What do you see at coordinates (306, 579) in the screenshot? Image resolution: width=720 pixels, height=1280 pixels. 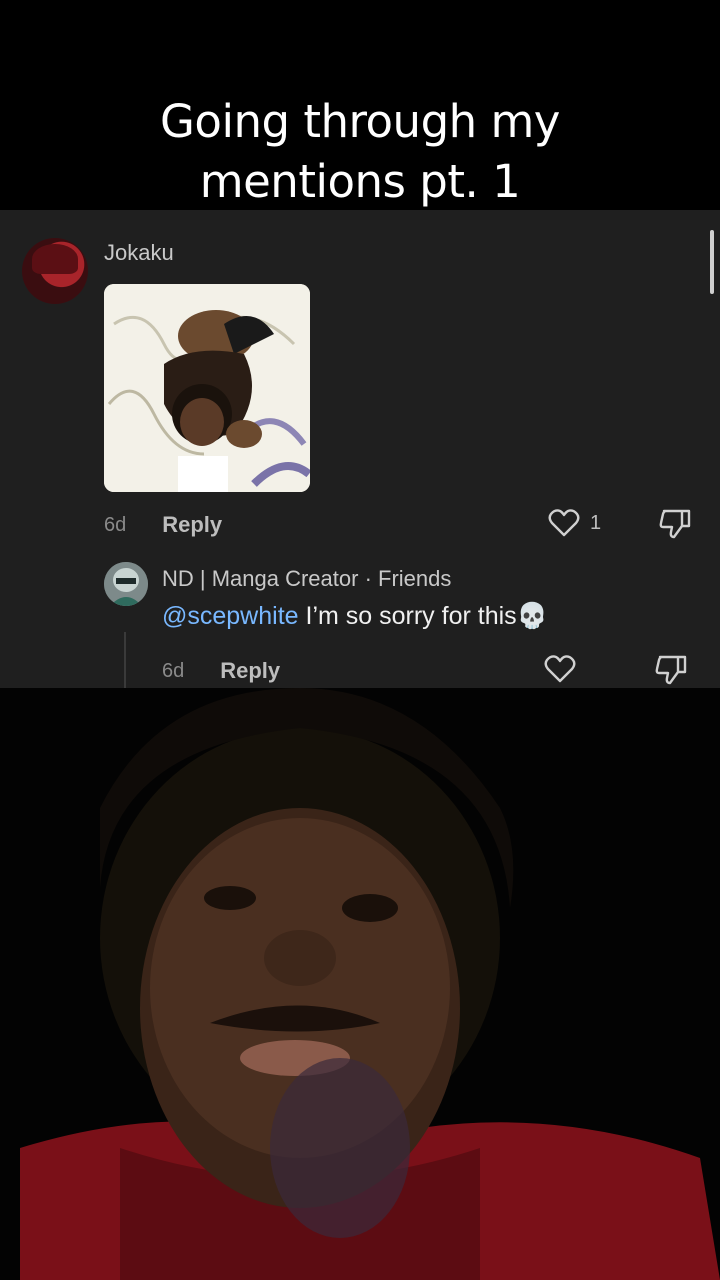 I see `comment-username: ND | Manga Creator · Friends` at bounding box center [306, 579].